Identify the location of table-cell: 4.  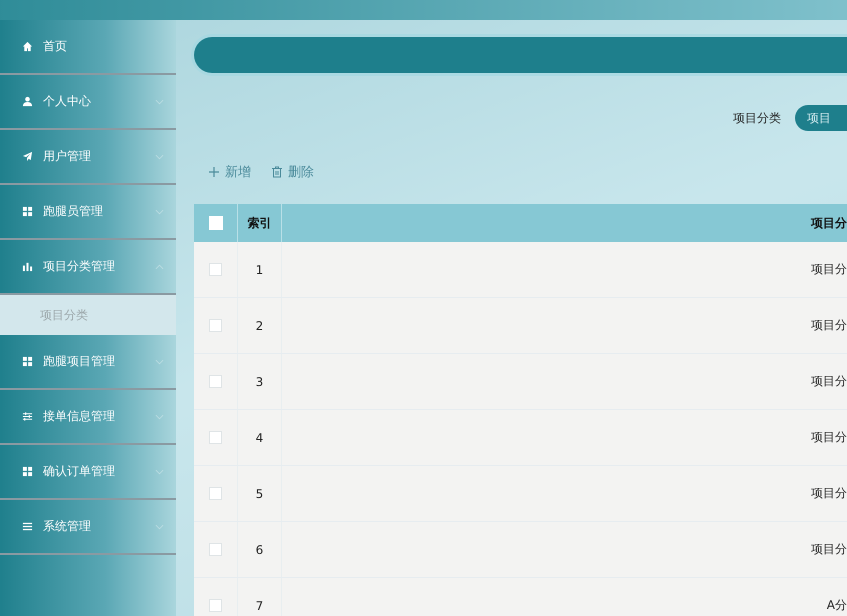
(260, 437).